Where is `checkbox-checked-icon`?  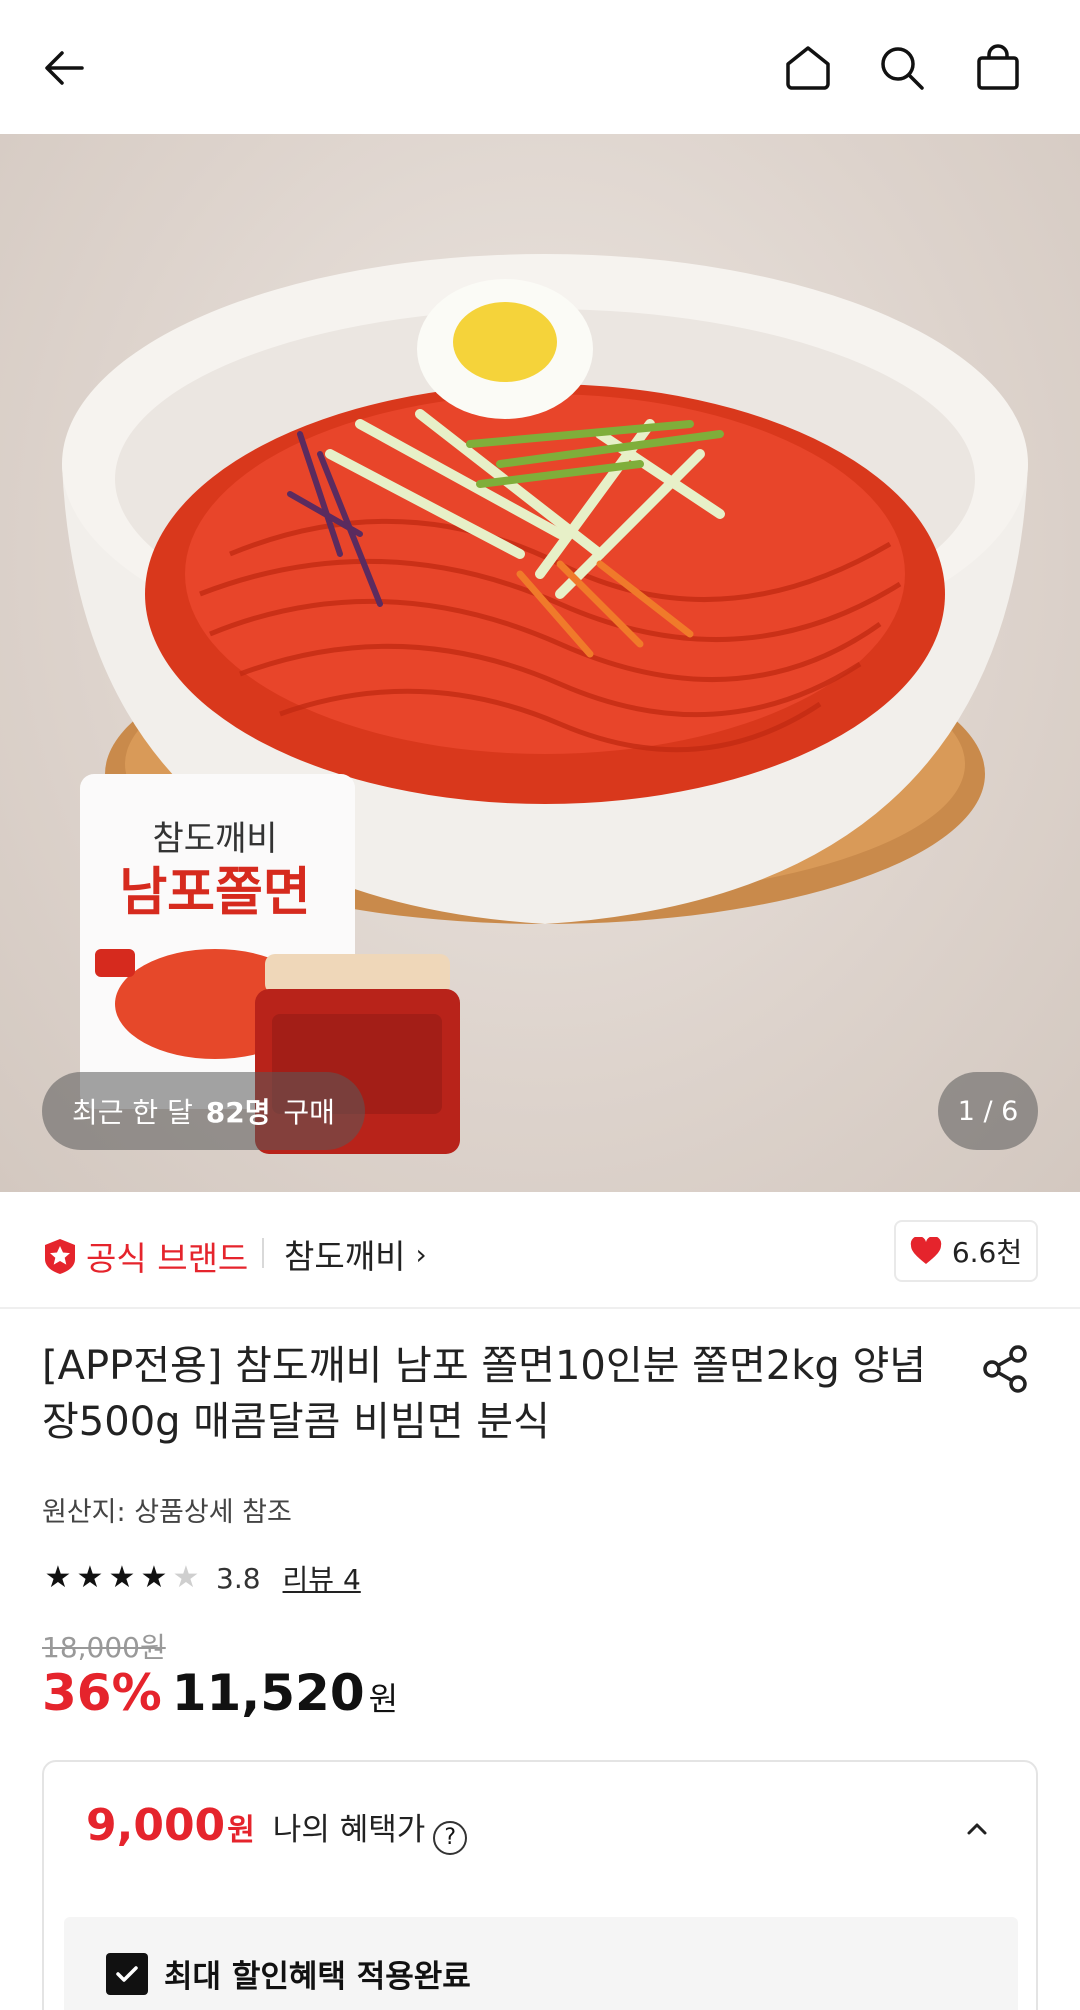
checkbox-checked-icon is located at coordinates (127, 1973).